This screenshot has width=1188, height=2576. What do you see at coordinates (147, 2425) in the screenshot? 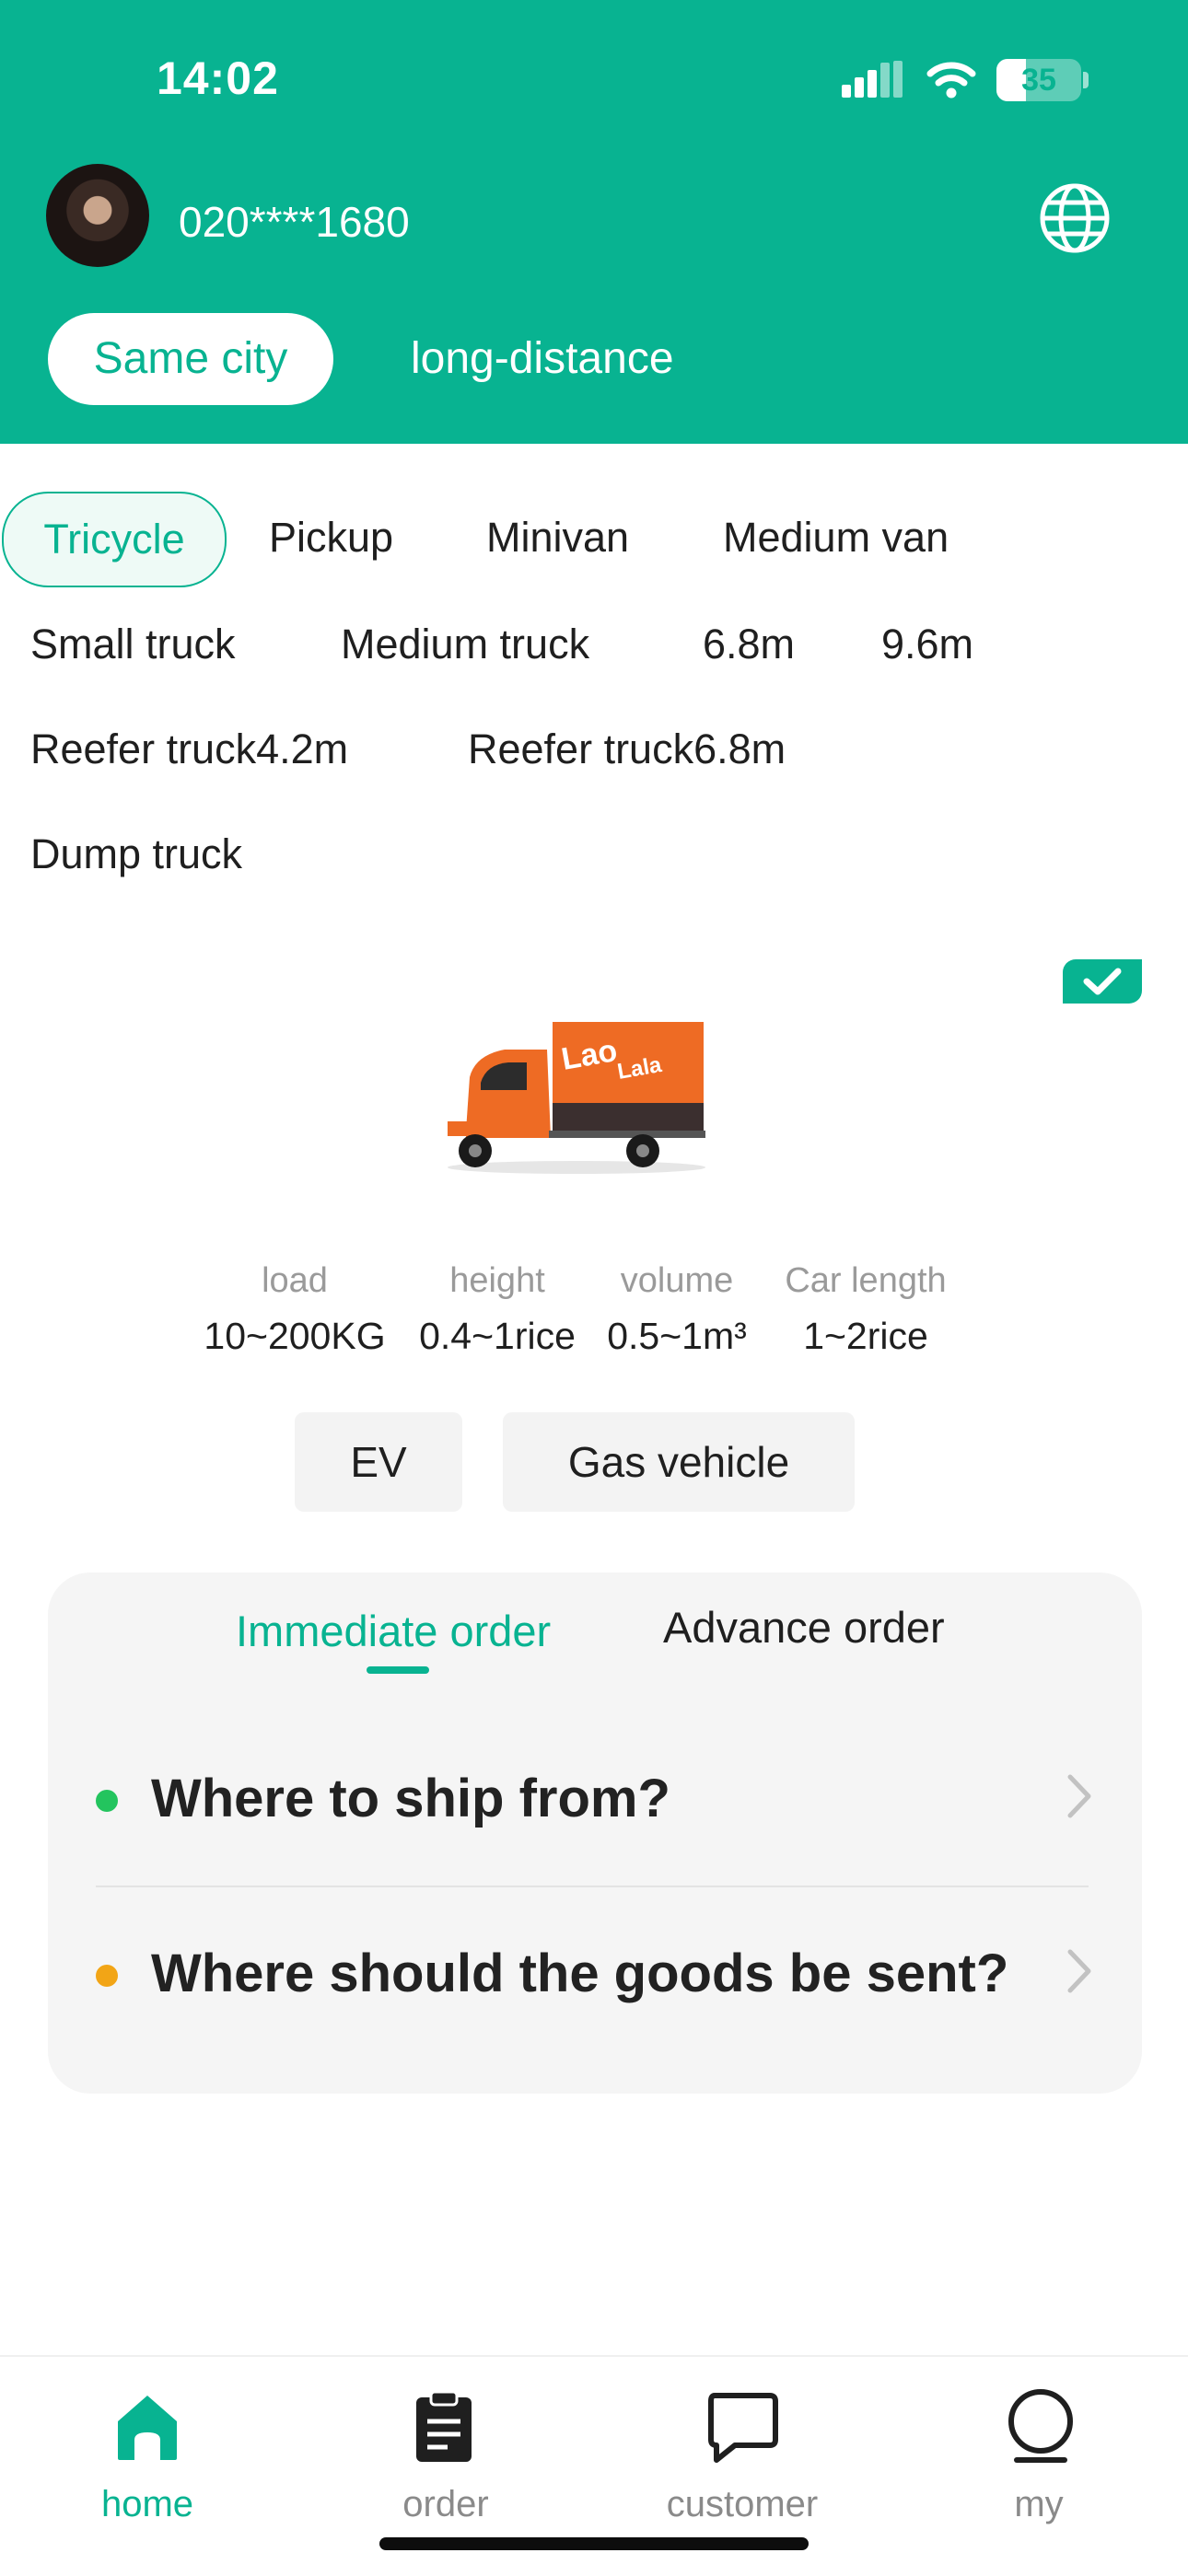
I see `home-icon` at bounding box center [147, 2425].